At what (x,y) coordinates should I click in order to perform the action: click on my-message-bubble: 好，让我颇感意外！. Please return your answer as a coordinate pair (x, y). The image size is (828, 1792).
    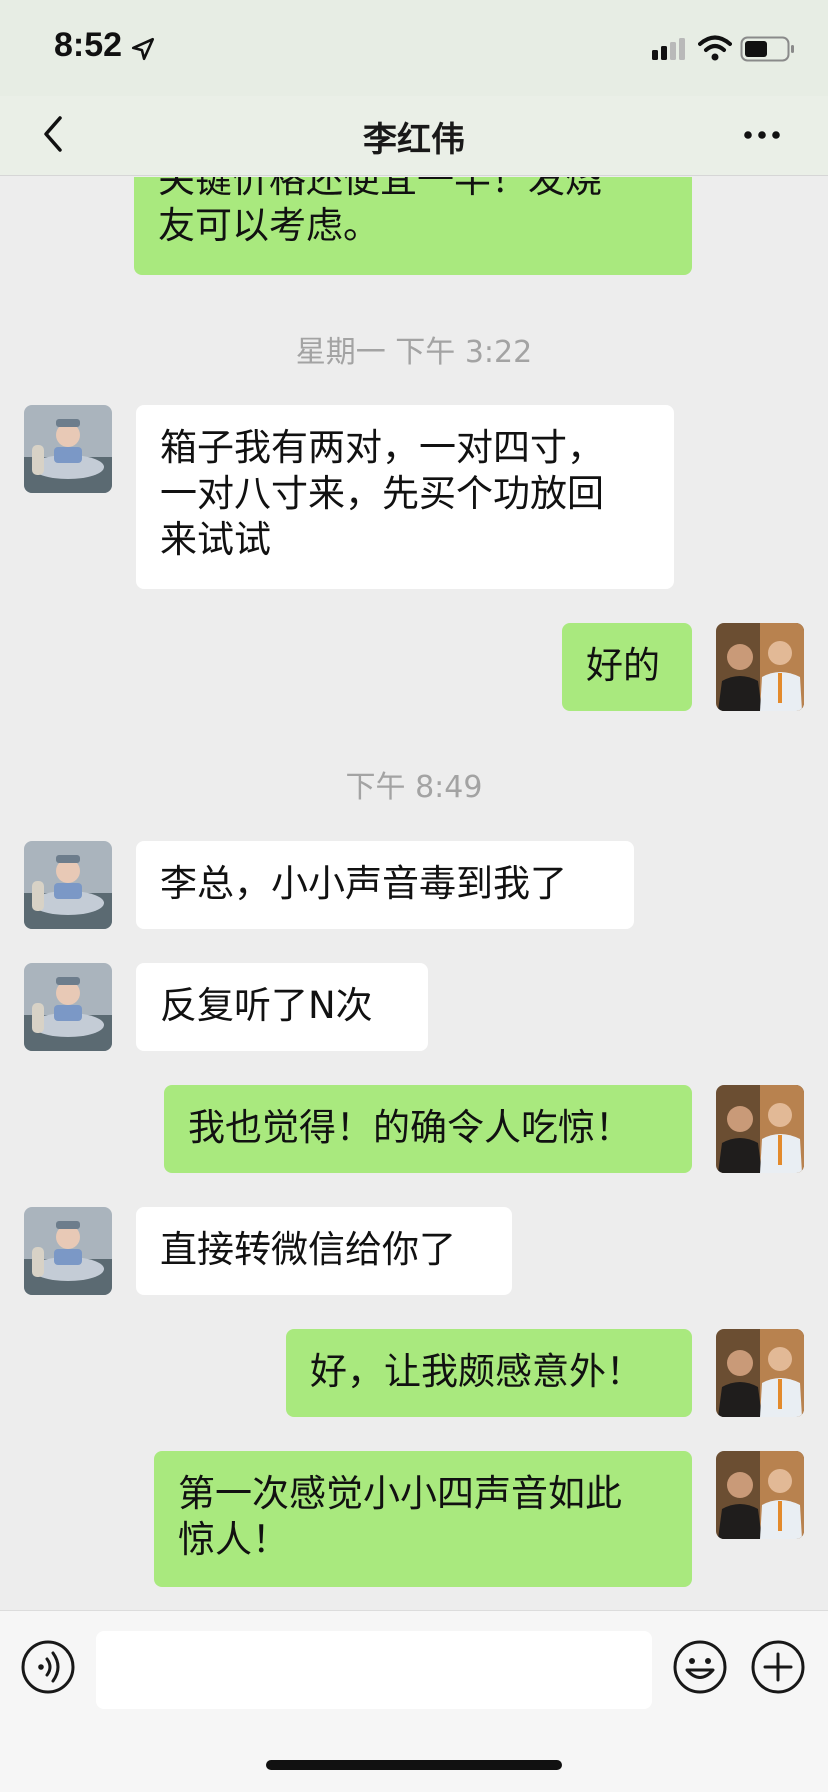
    Looking at the image, I should click on (489, 1373).